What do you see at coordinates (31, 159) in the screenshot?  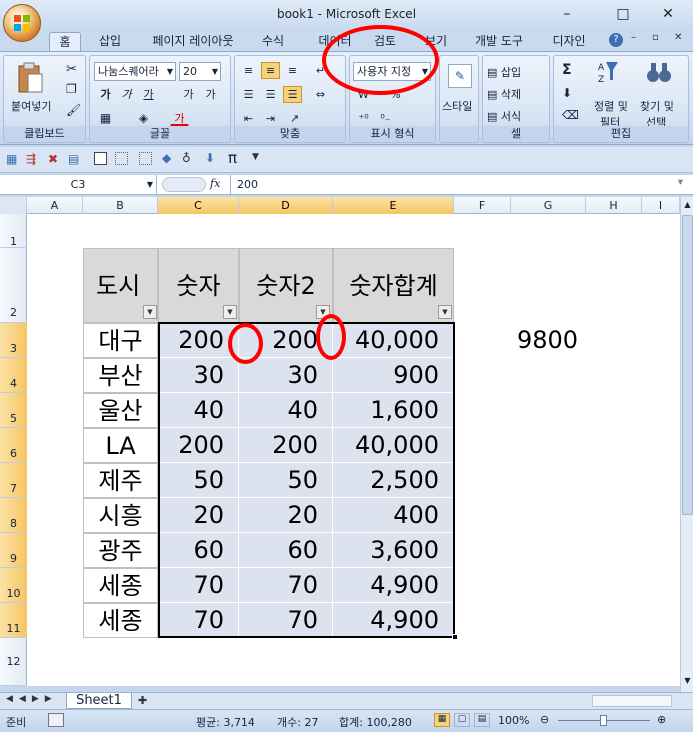 I see `insert-row-icon: ⇶` at bounding box center [31, 159].